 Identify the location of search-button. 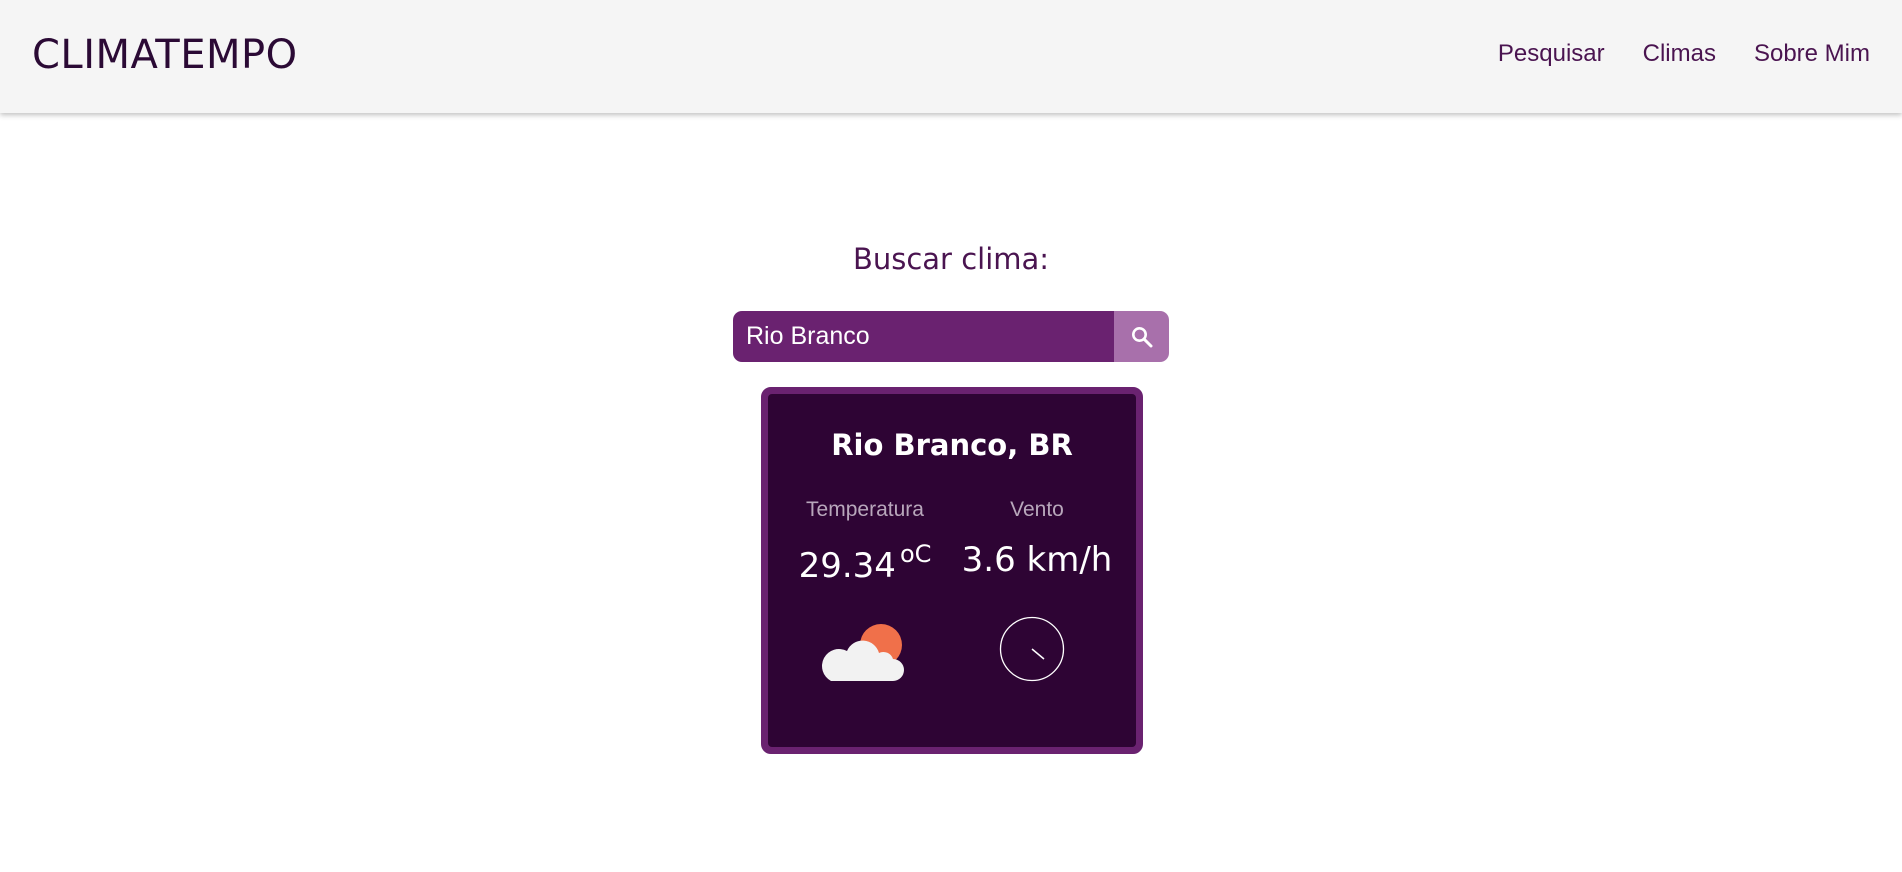
(1141, 336).